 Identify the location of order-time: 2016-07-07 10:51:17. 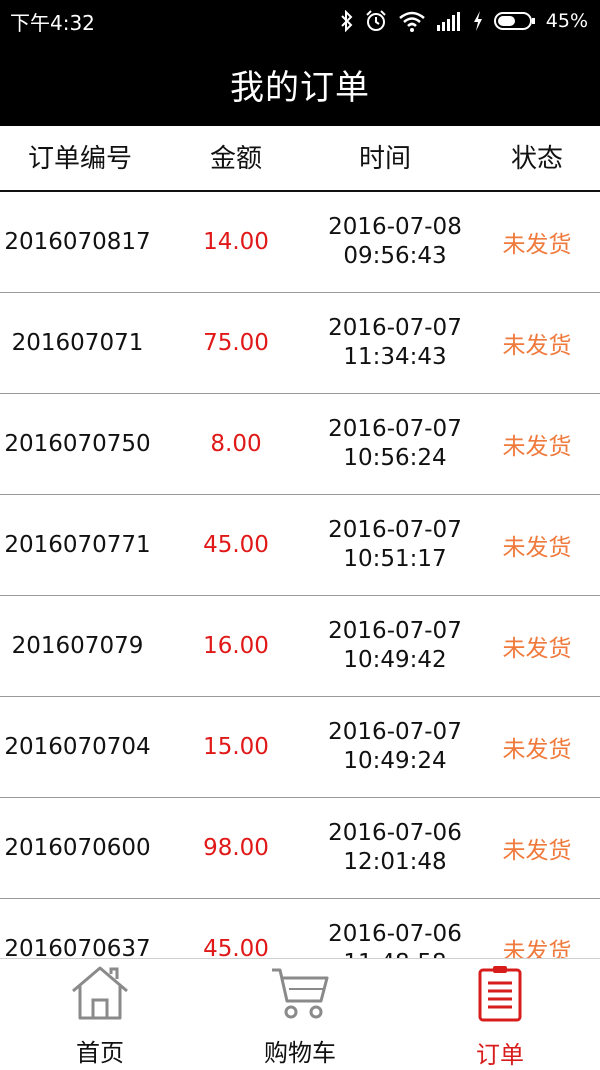
(395, 545).